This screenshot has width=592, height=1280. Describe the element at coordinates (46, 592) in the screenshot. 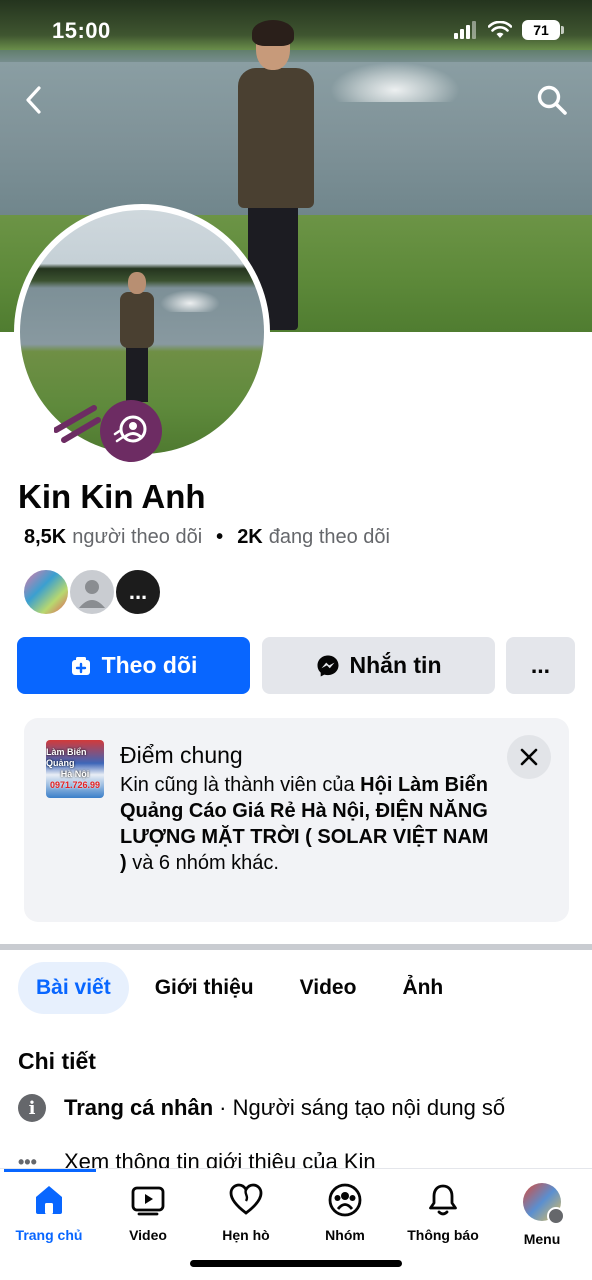

I see `mutual-avatar` at that location.